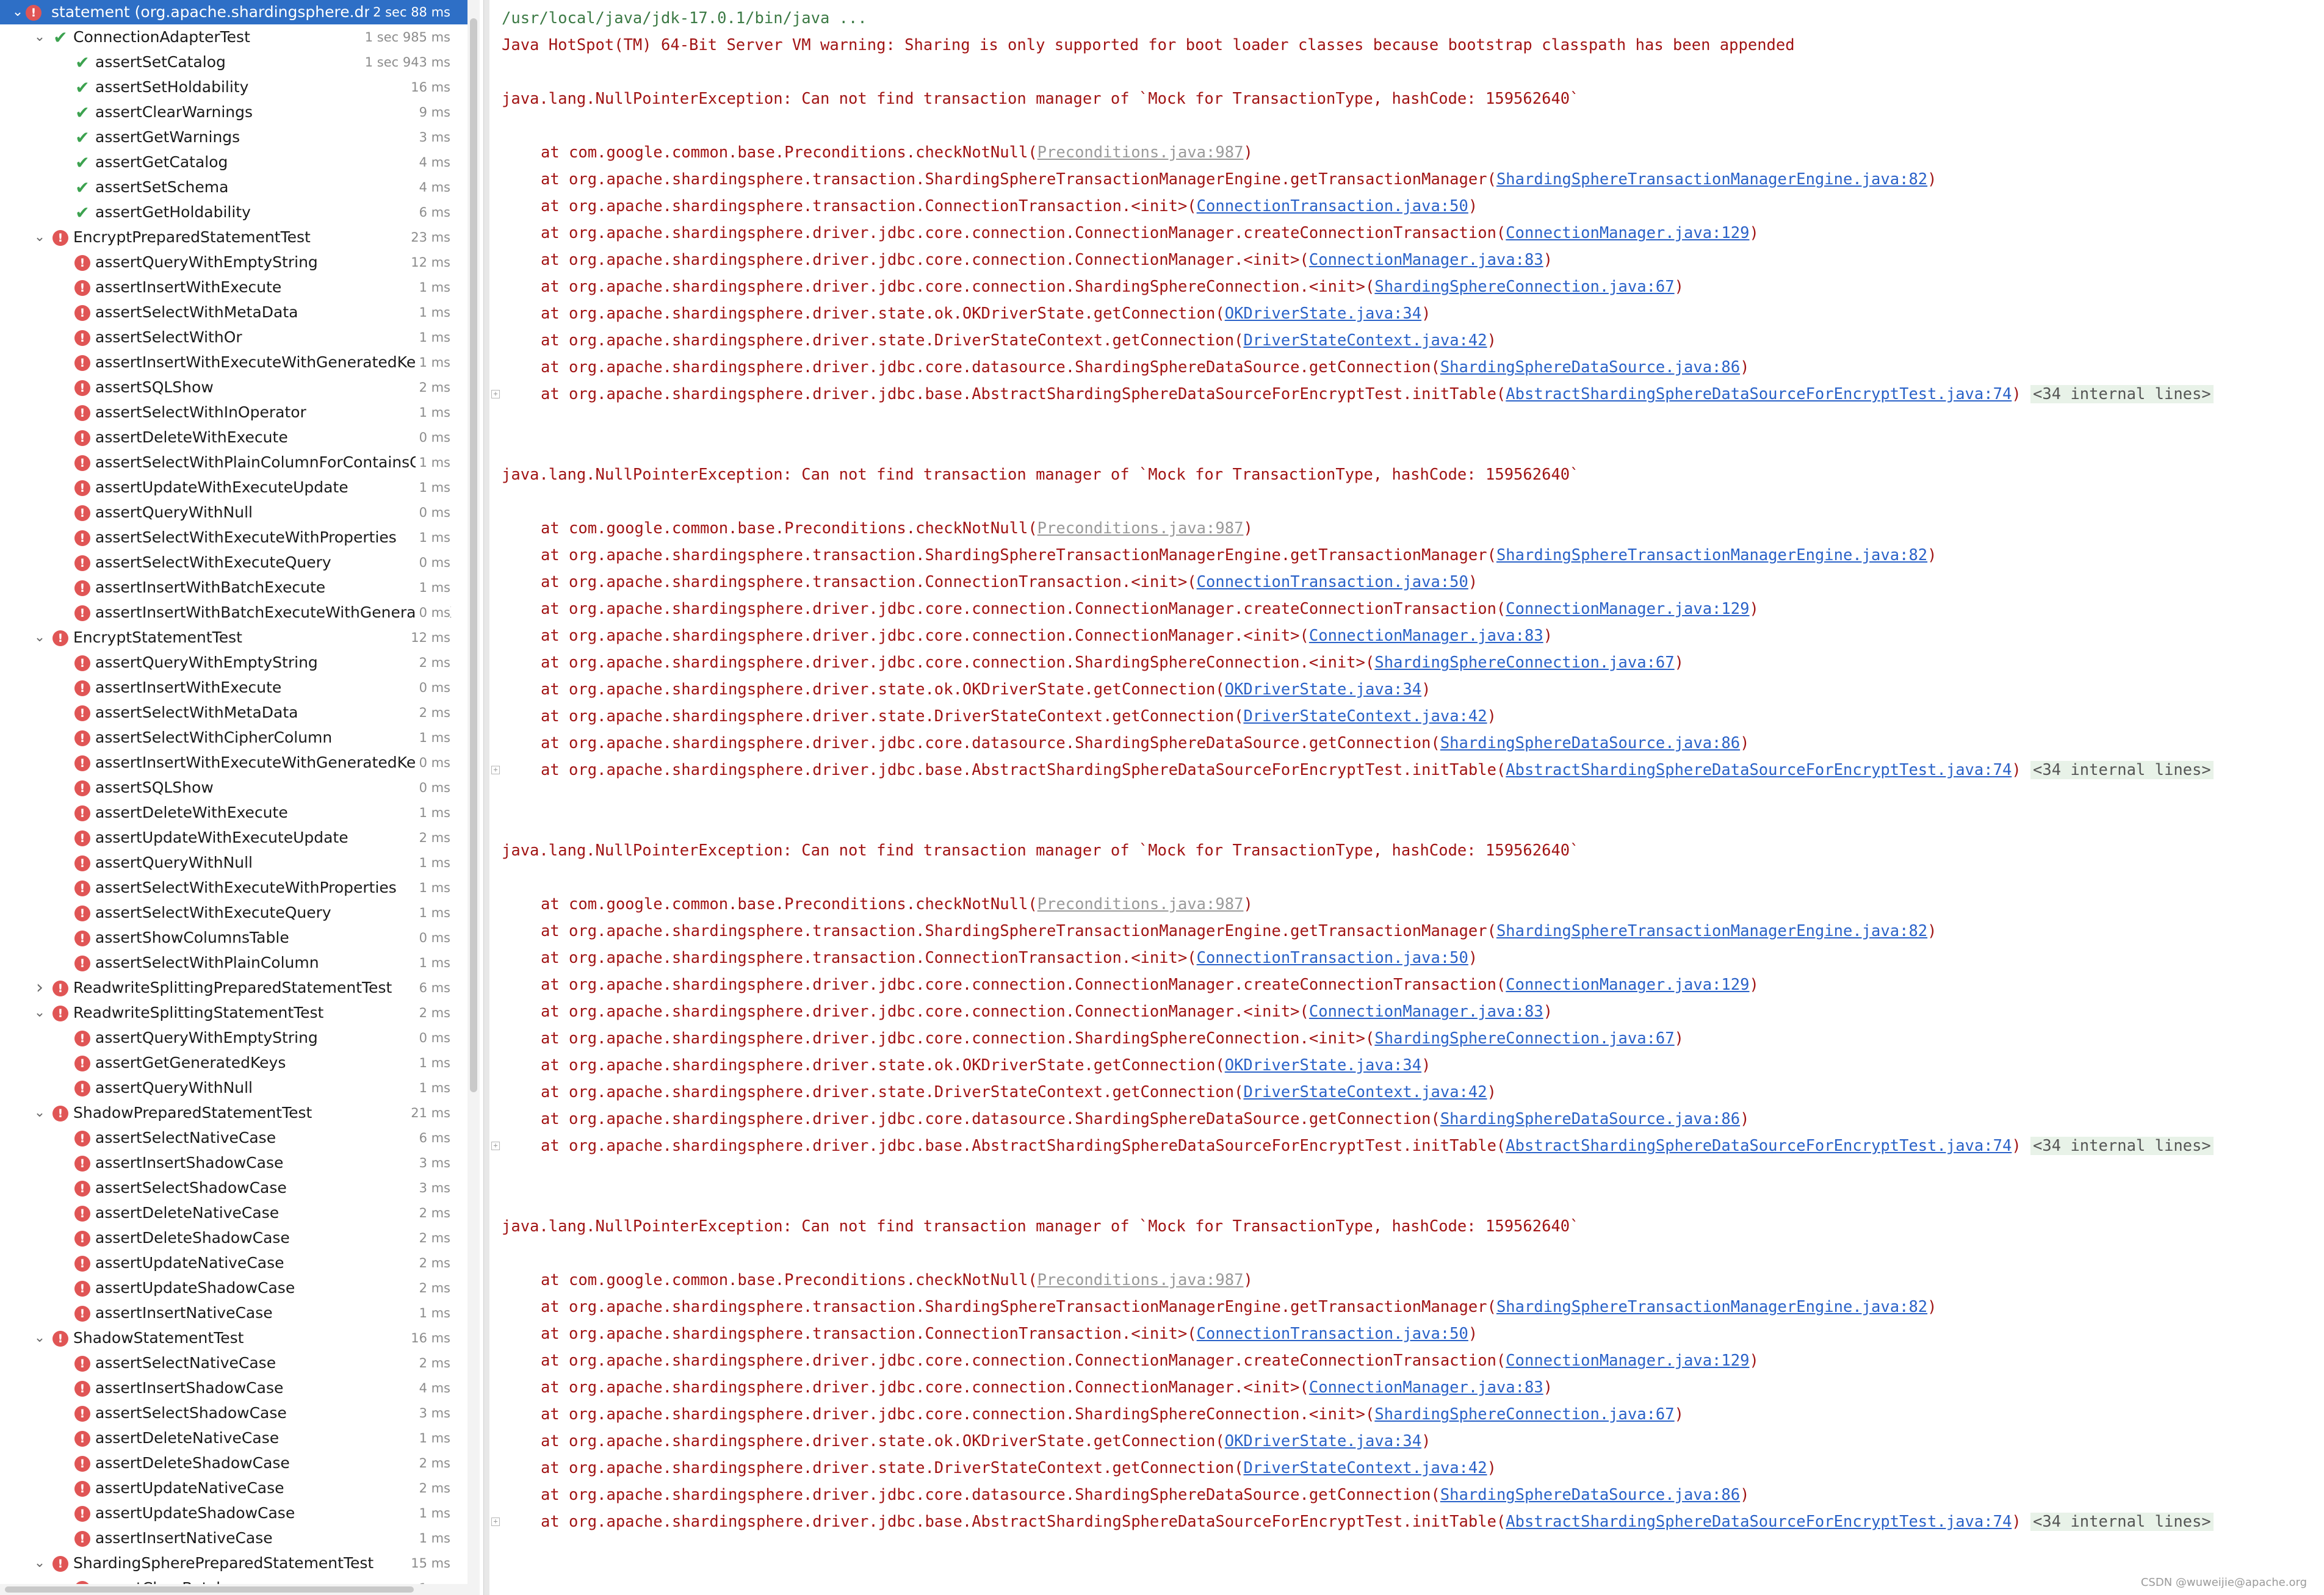  What do you see at coordinates (233, 1463) in the screenshot?
I see `test-tree-row: ! assertDeleteShadowCase 2 ms` at bounding box center [233, 1463].